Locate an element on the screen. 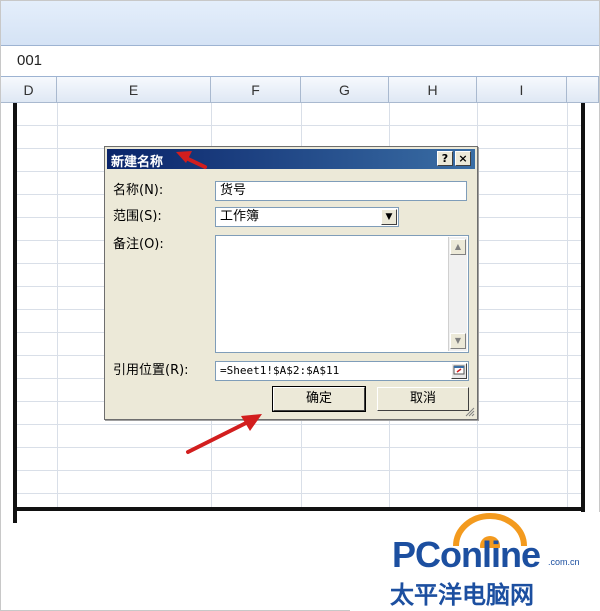 This screenshot has width=600, height=611. refers-to-input: =Sheet1!$A$2:$A$11 is located at coordinates (342, 371).